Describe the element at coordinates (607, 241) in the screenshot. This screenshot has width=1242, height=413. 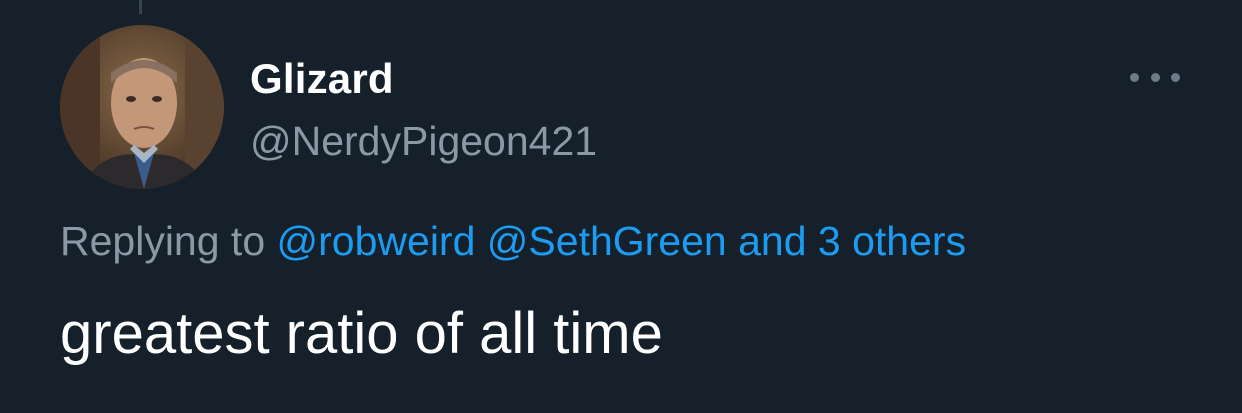
I see `mention-link: @SethGreen` at that location.